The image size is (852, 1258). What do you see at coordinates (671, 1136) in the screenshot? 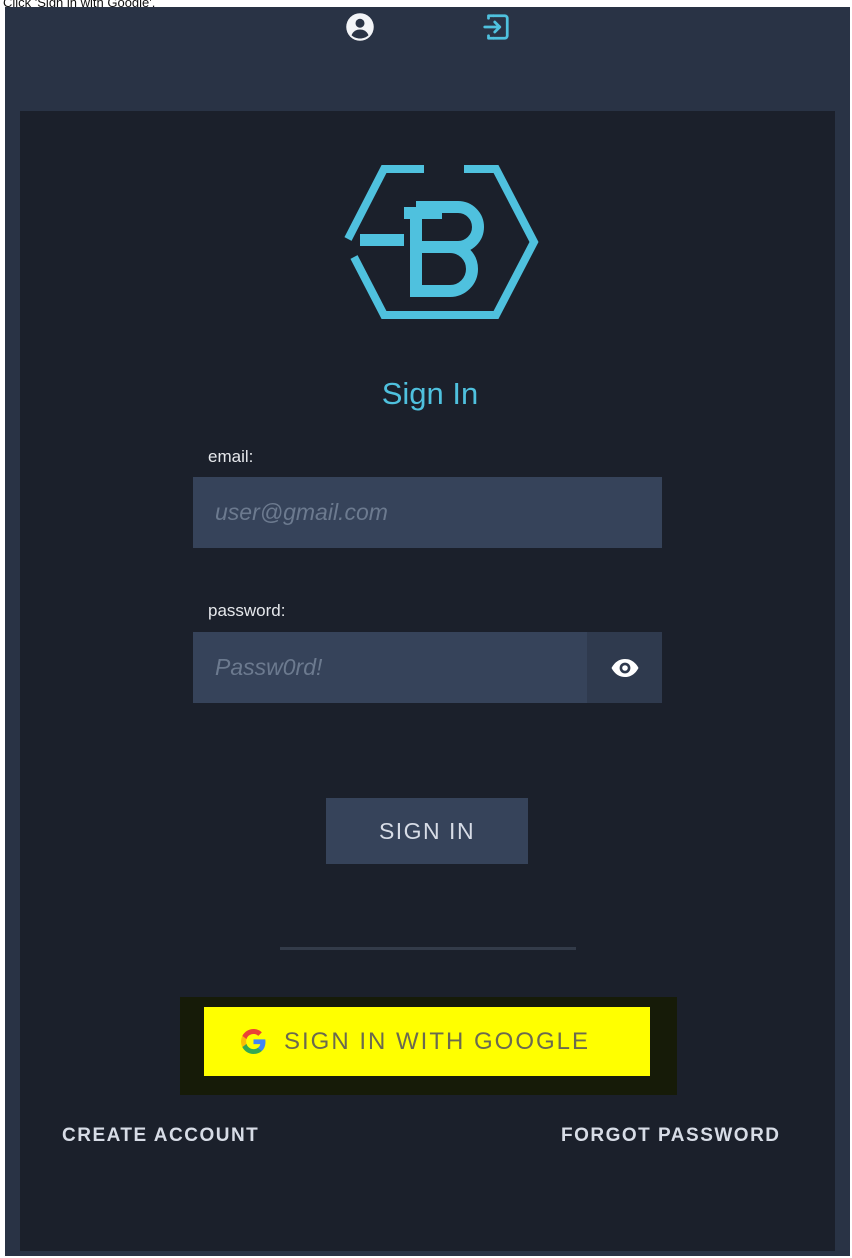
I see `forgot-password-link: FORGOT PASSWORD` at bounding box center [671, 1136].